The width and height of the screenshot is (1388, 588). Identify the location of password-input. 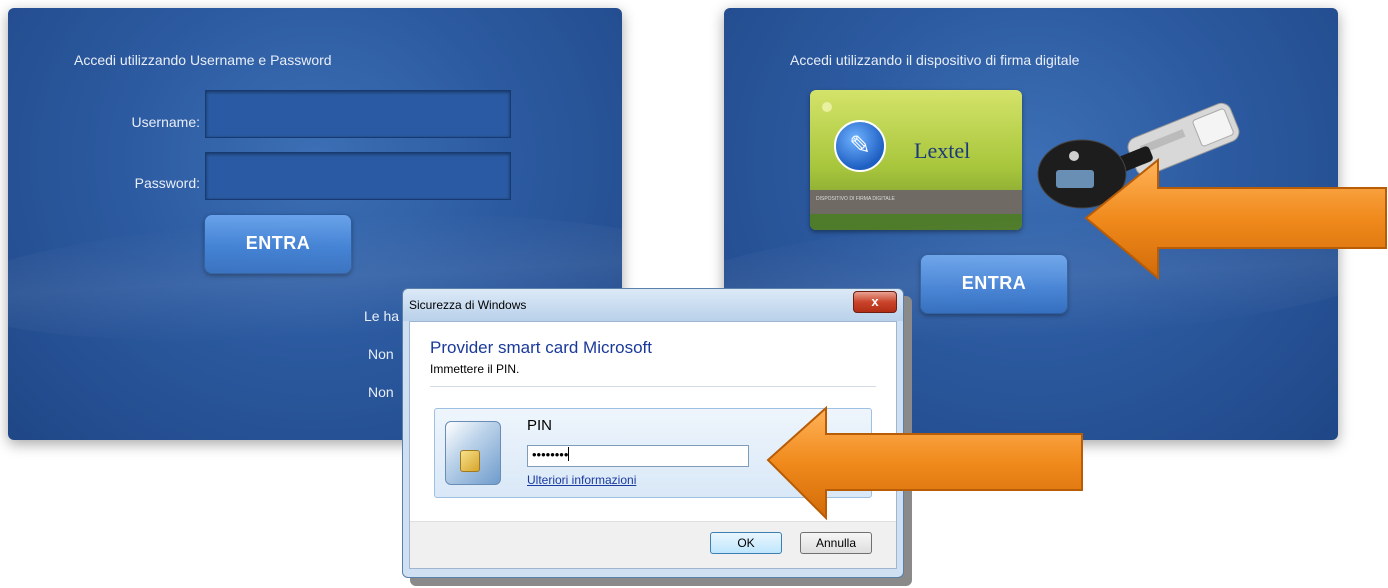
(358, 176).